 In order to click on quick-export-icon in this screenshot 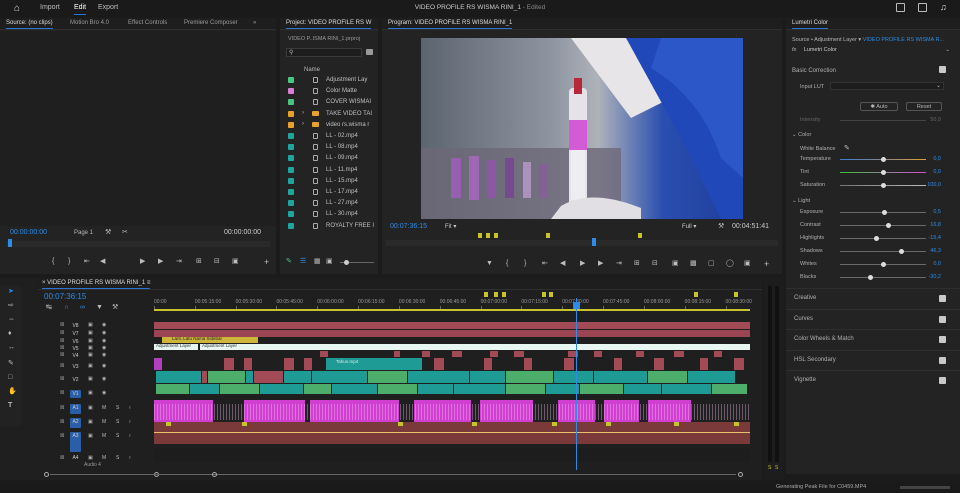, I will do `click(900, 7)`.